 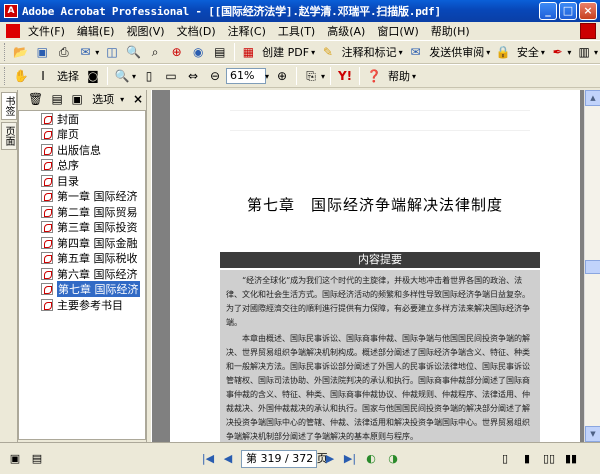 I want to click on tab-pages: 页面, so click(x=9, y=136).